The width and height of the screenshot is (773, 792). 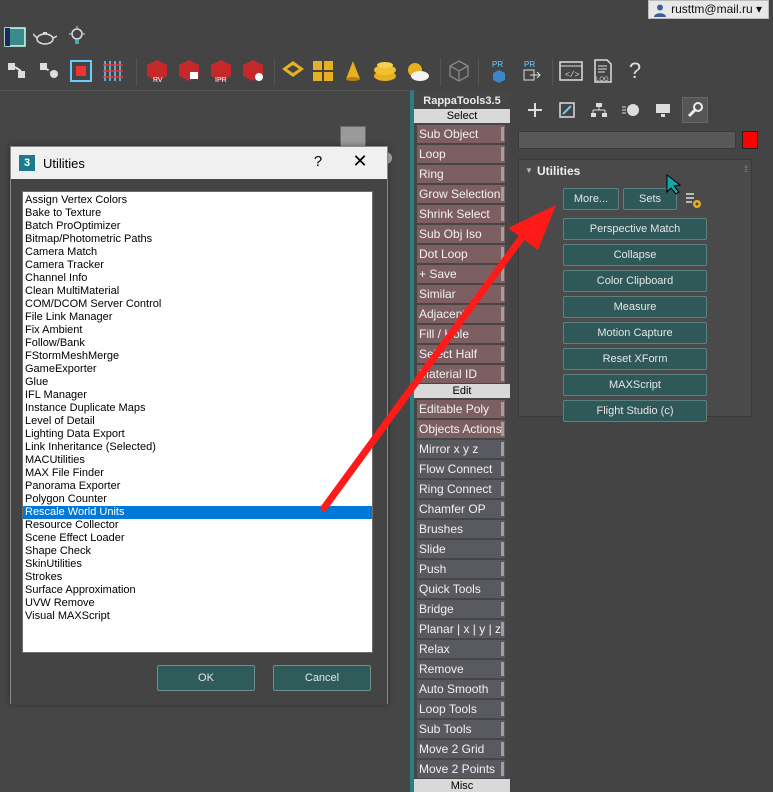 What do you see at coordinates (461, 749) in the screenshot?
I see `rappa-button: Move 2 Grid` at bounding box center [461, 749].